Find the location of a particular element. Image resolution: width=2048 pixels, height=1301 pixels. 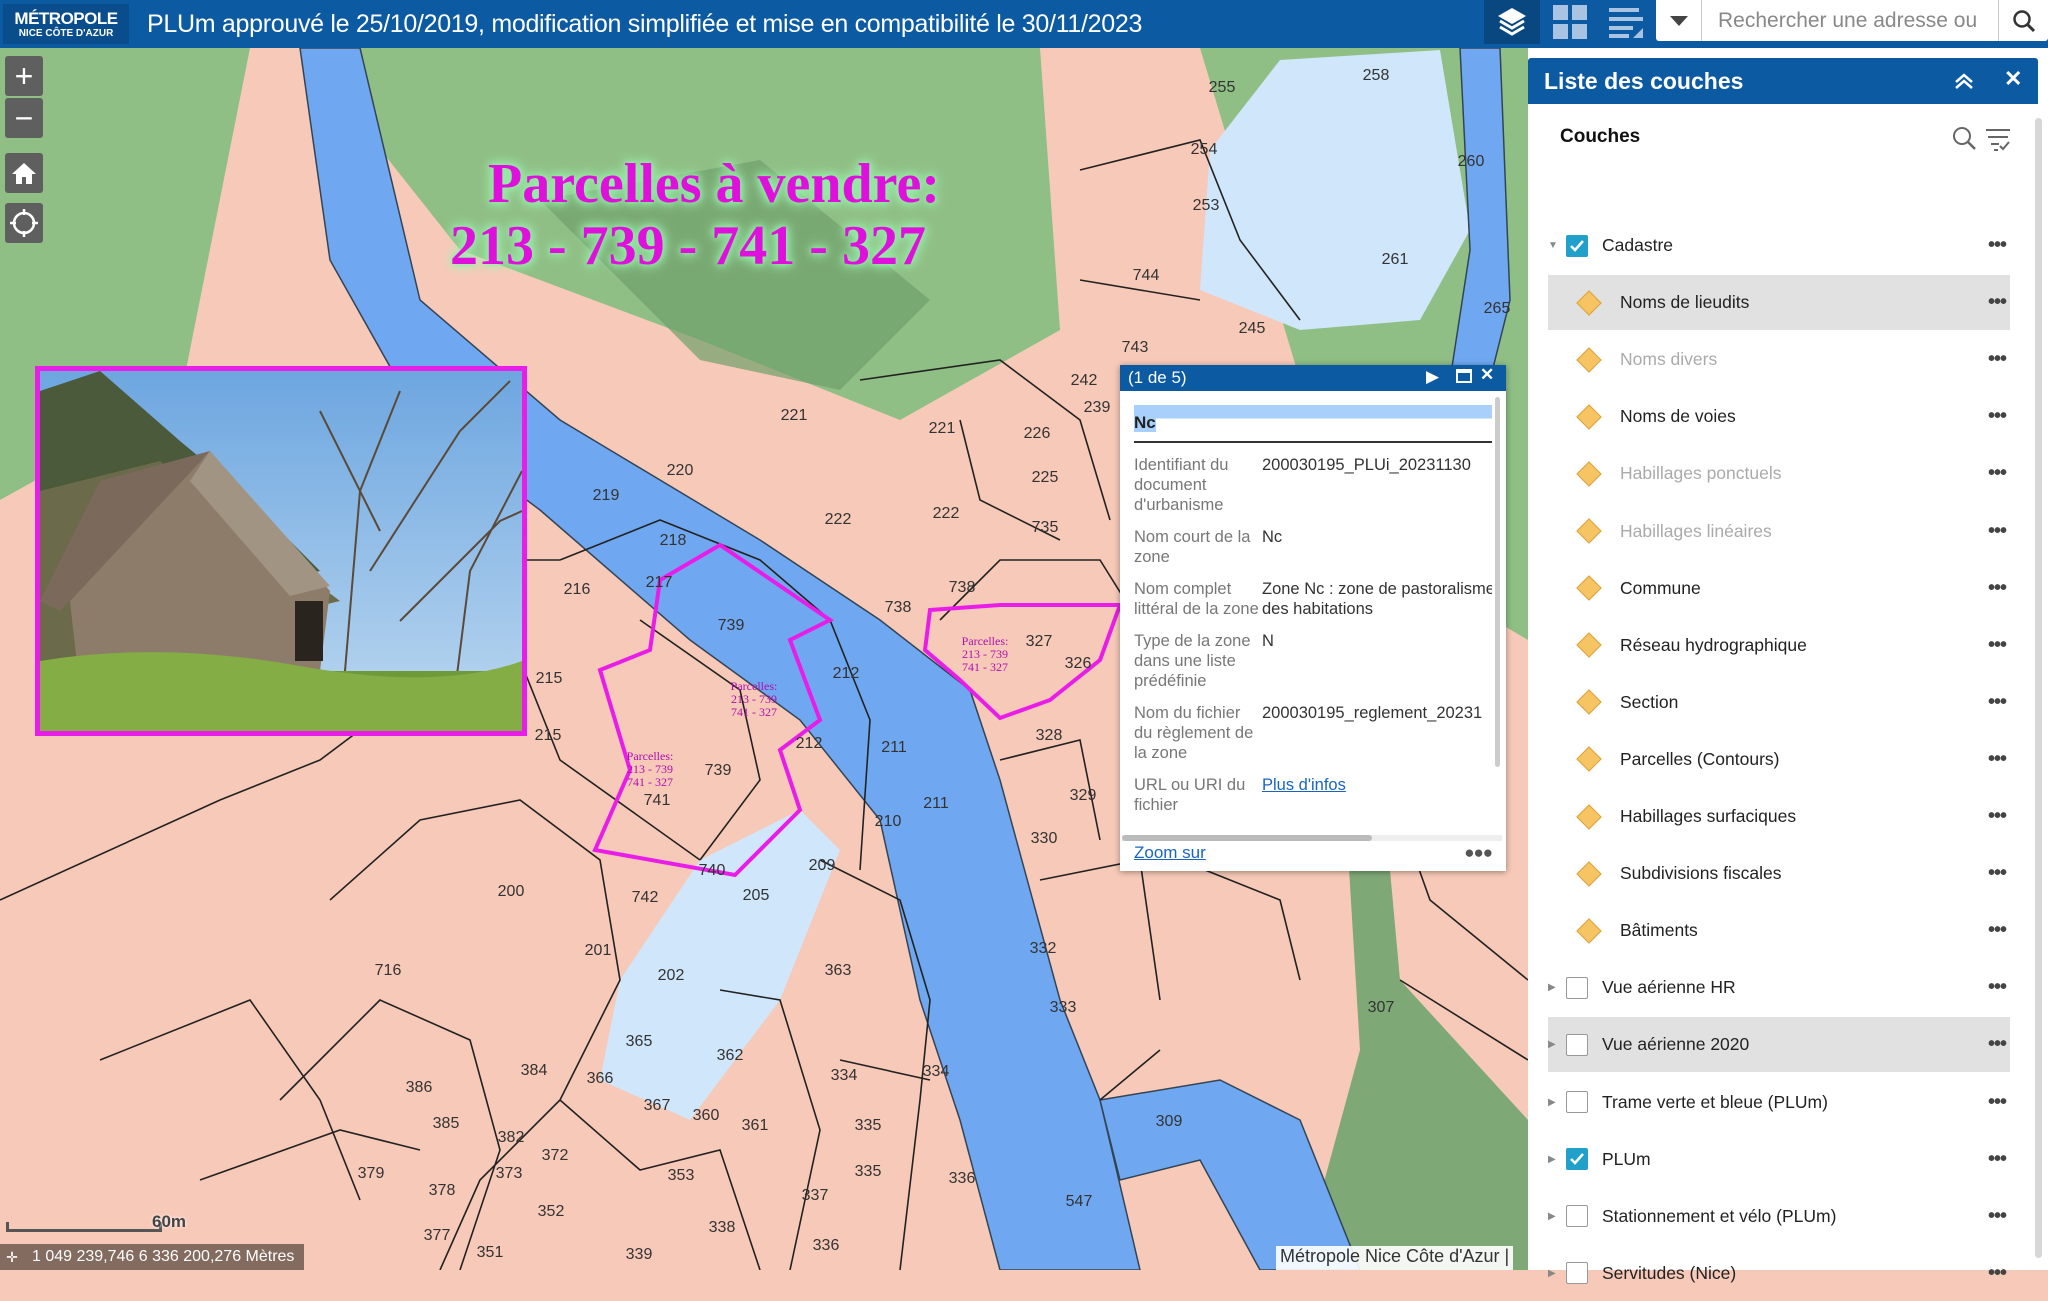

layer-item: ▶ Stationnement et vélo (PLUm) ••• is located at coordinates (1779, 1216).